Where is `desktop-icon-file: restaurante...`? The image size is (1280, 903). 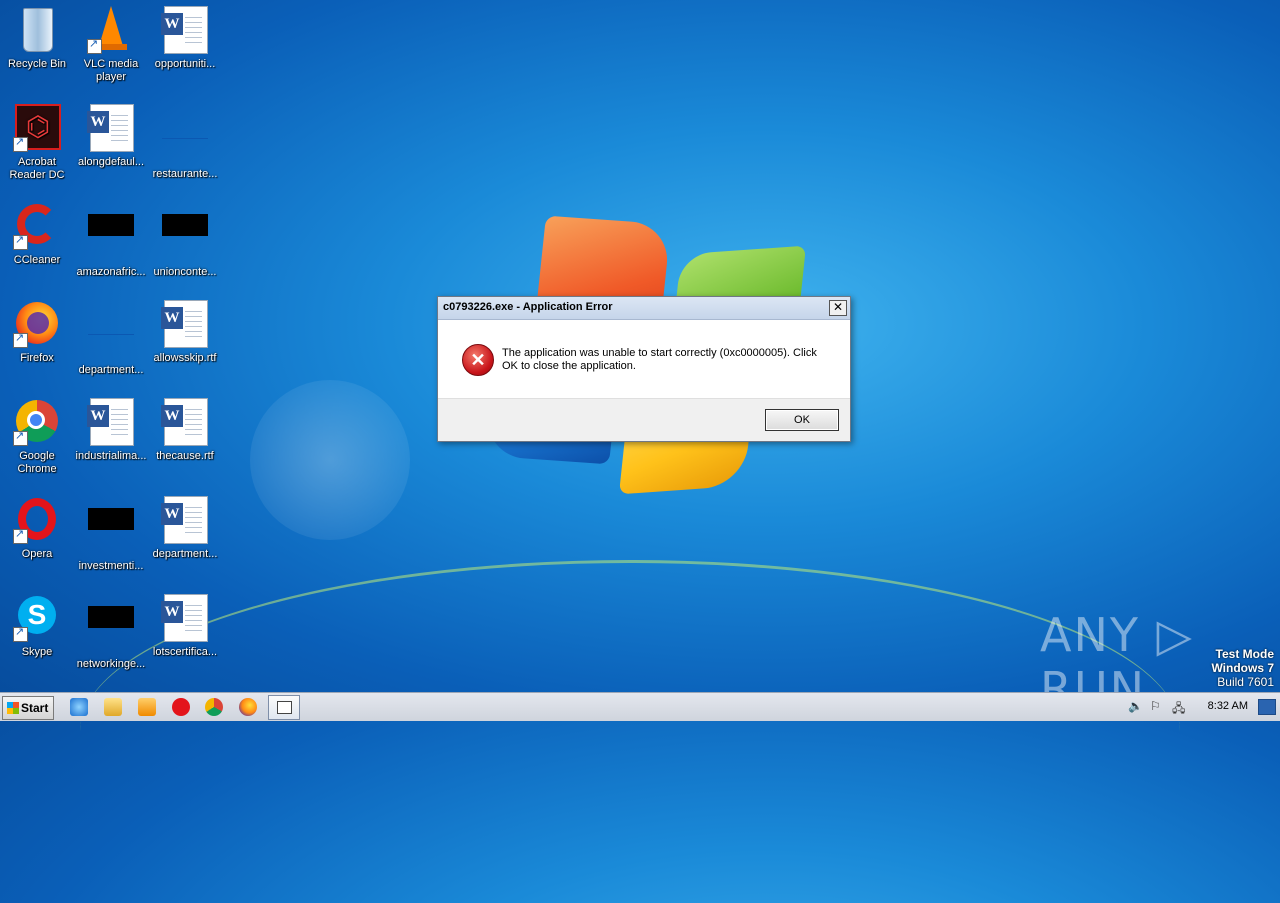 desktop-icon-file: restaurante... is located at coordinates (185, 142).